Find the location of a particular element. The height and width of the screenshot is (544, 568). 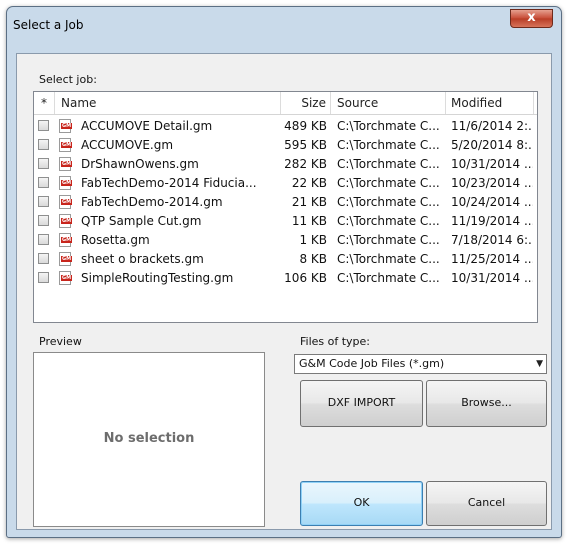

row-size: 282 KB is located at coordinates (305, 164).